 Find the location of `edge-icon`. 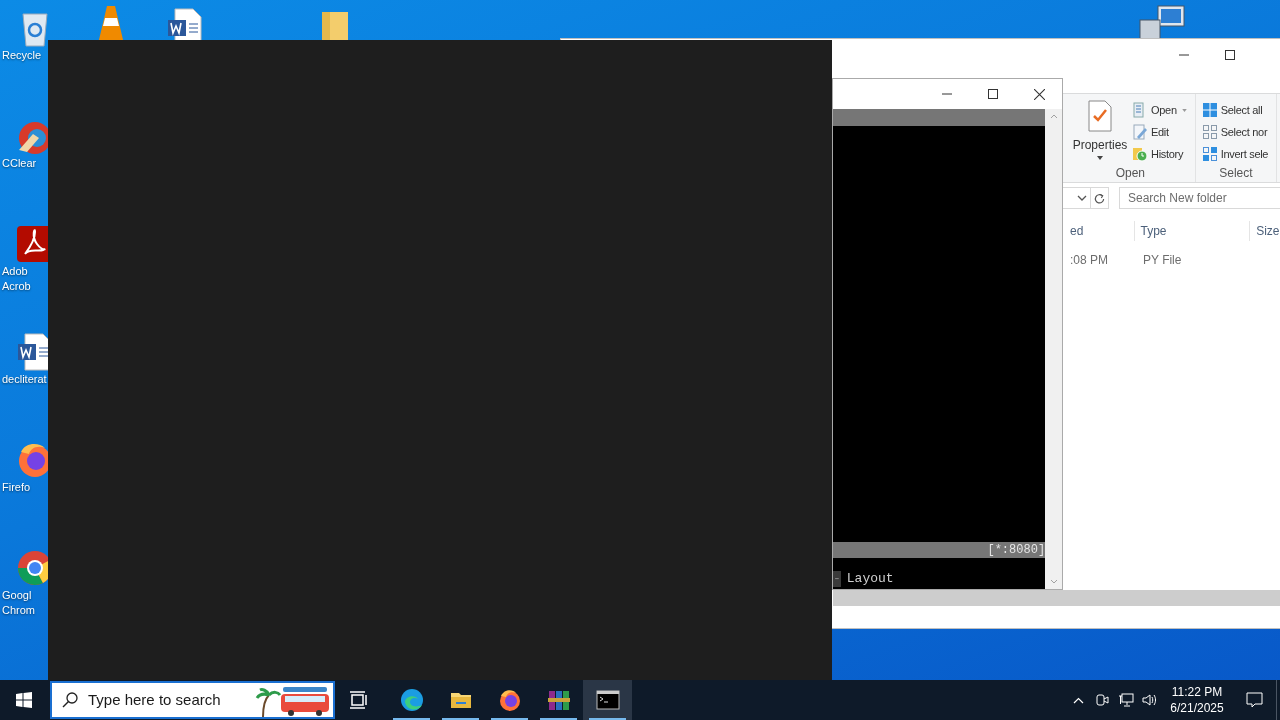

edge-icon is located at coordinates (411, 700).